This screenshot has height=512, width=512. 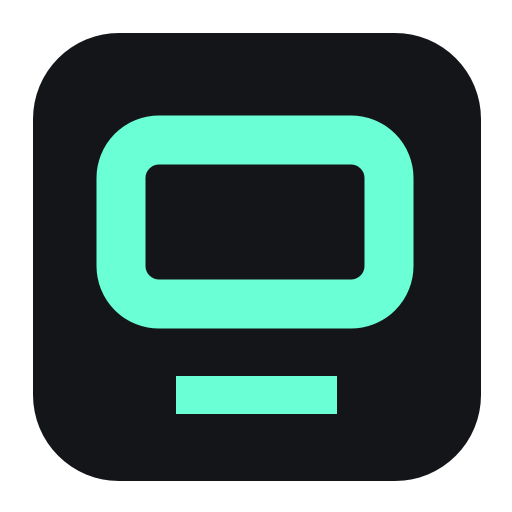 I want to click on monitor-stand-bar, so click(x=256, y=395).